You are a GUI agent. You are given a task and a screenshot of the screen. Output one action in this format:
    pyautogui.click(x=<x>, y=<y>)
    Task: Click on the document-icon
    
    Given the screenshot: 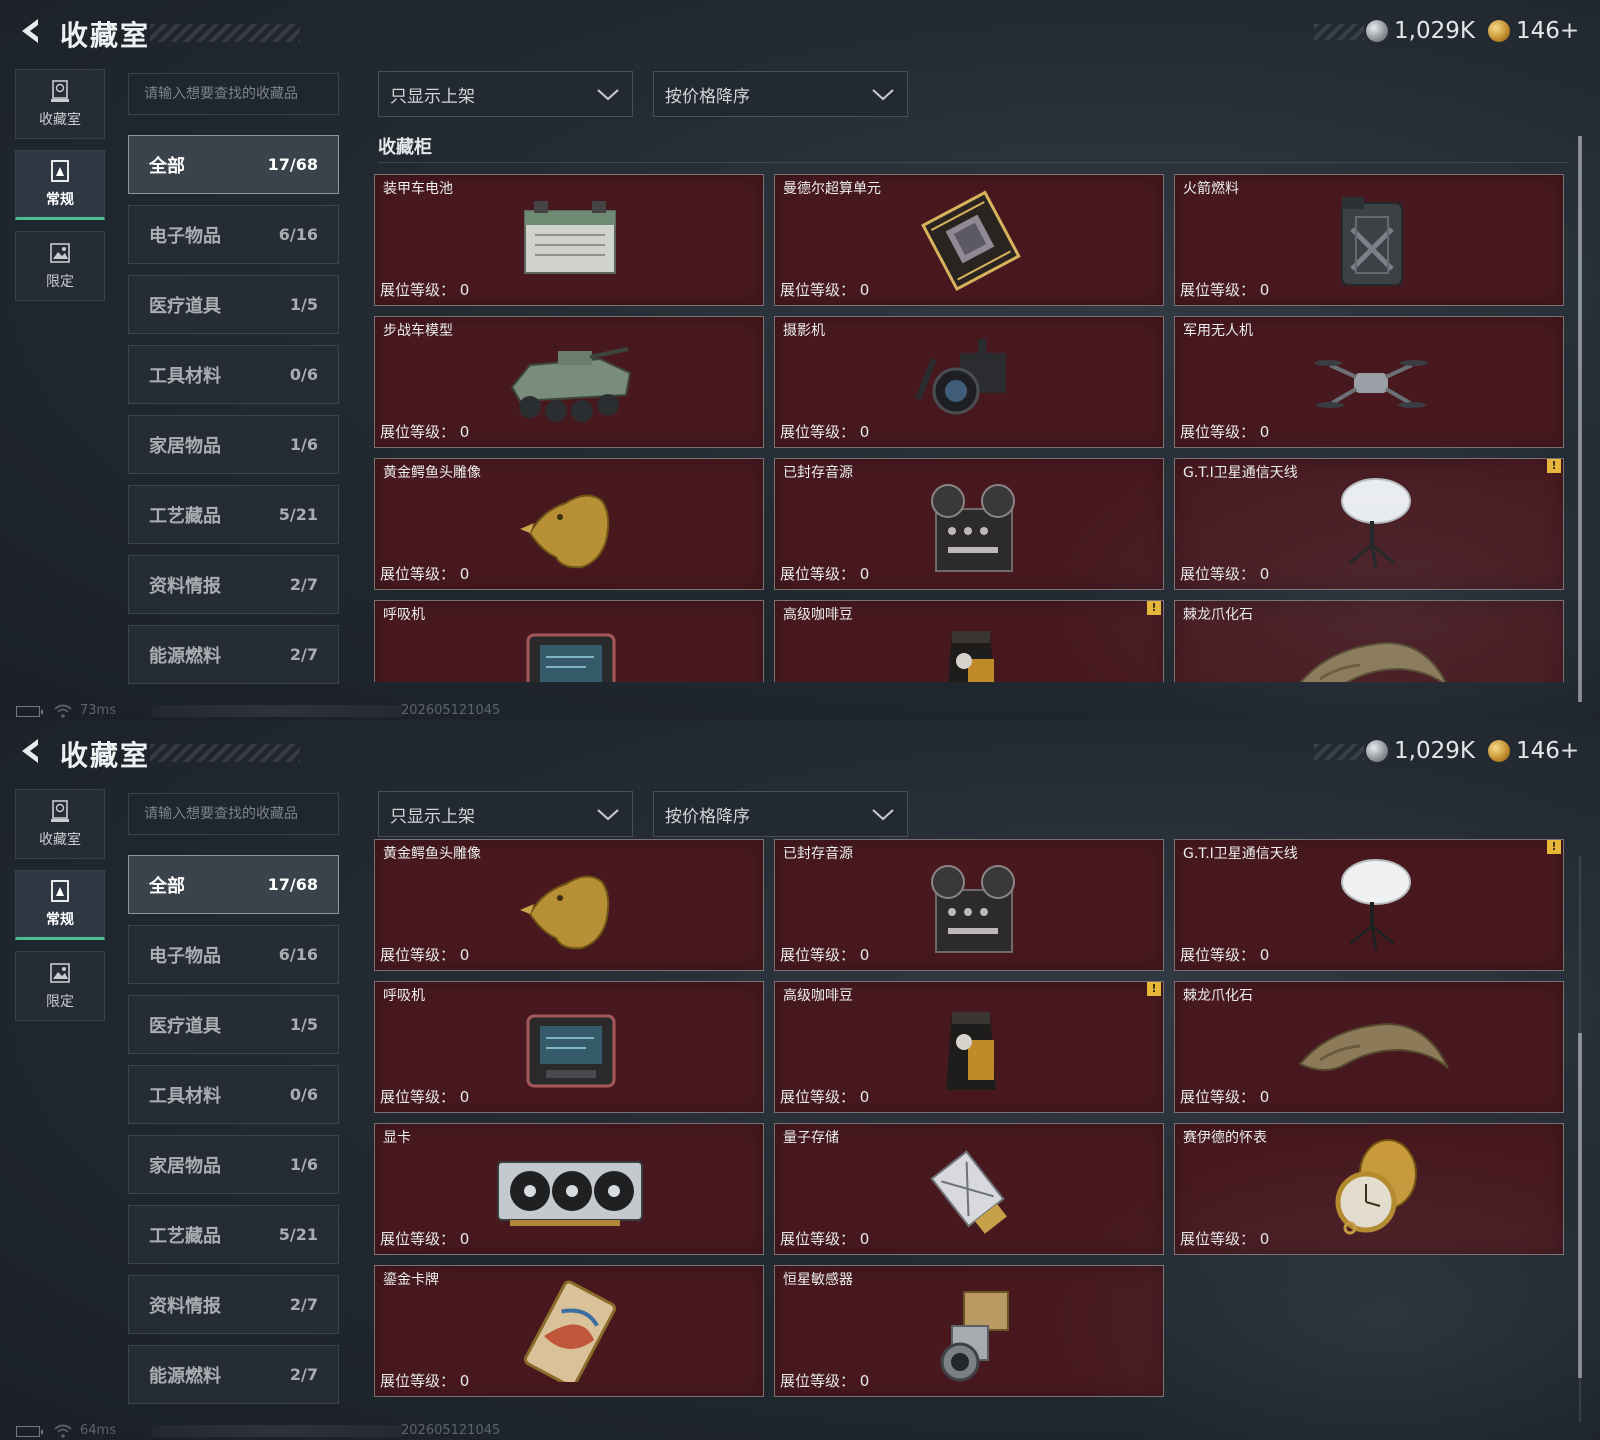 What is the action you would take?
    pyautogui.click(x=60, y=171)
    